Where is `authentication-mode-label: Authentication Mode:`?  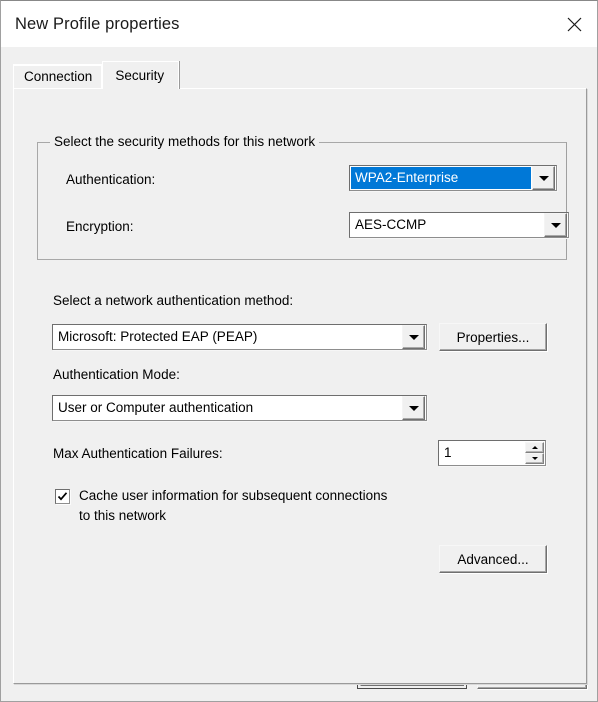 authentication-mode-label: Authentication Mode: is located at coordinates (116, 374).